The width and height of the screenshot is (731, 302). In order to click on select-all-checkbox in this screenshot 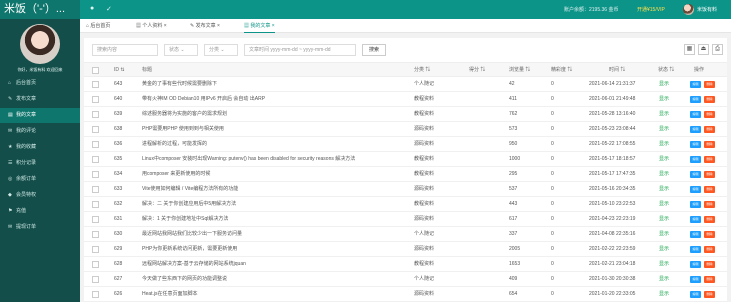, I will do `click(95, 70)`.